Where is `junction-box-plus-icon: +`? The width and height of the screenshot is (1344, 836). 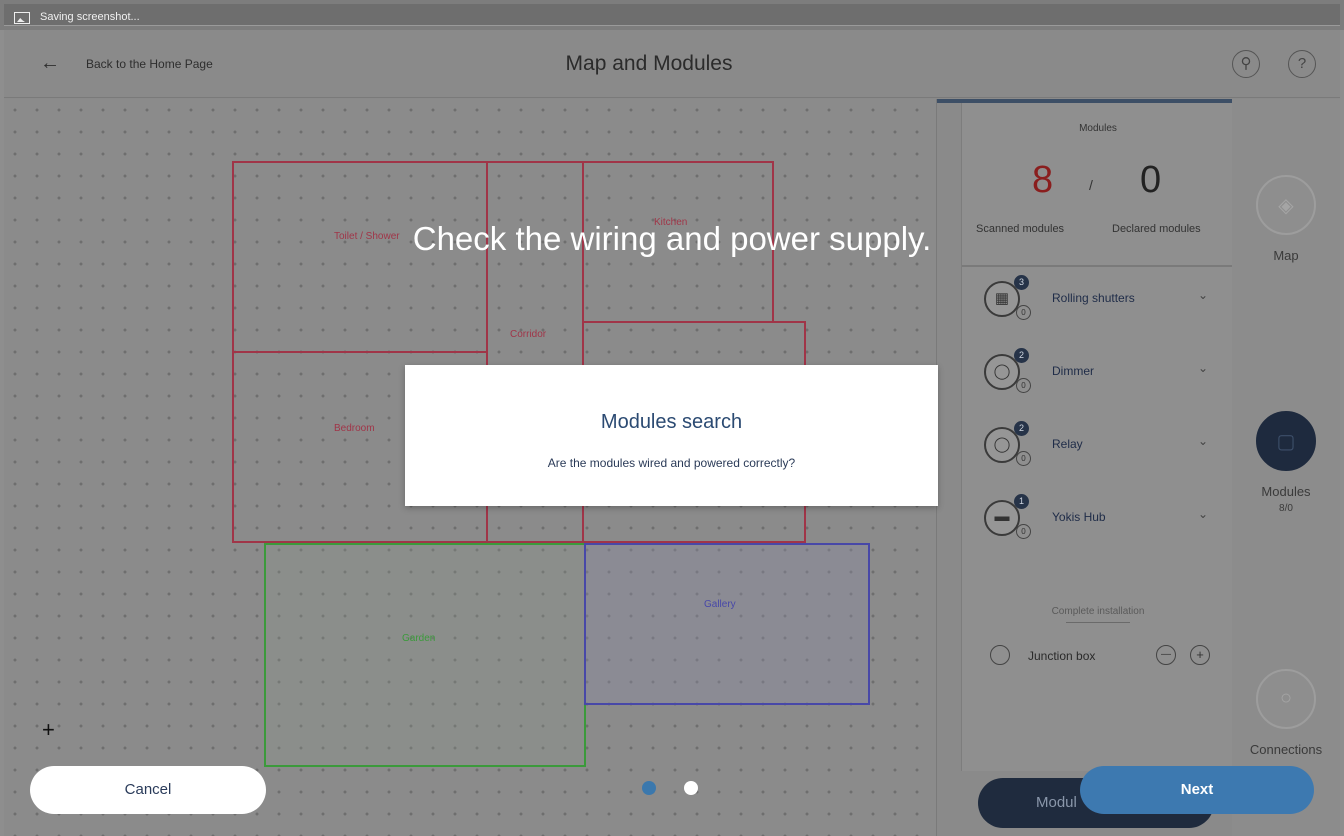 junction-box-plus-icon: + is located at coordinates (1200, 655).